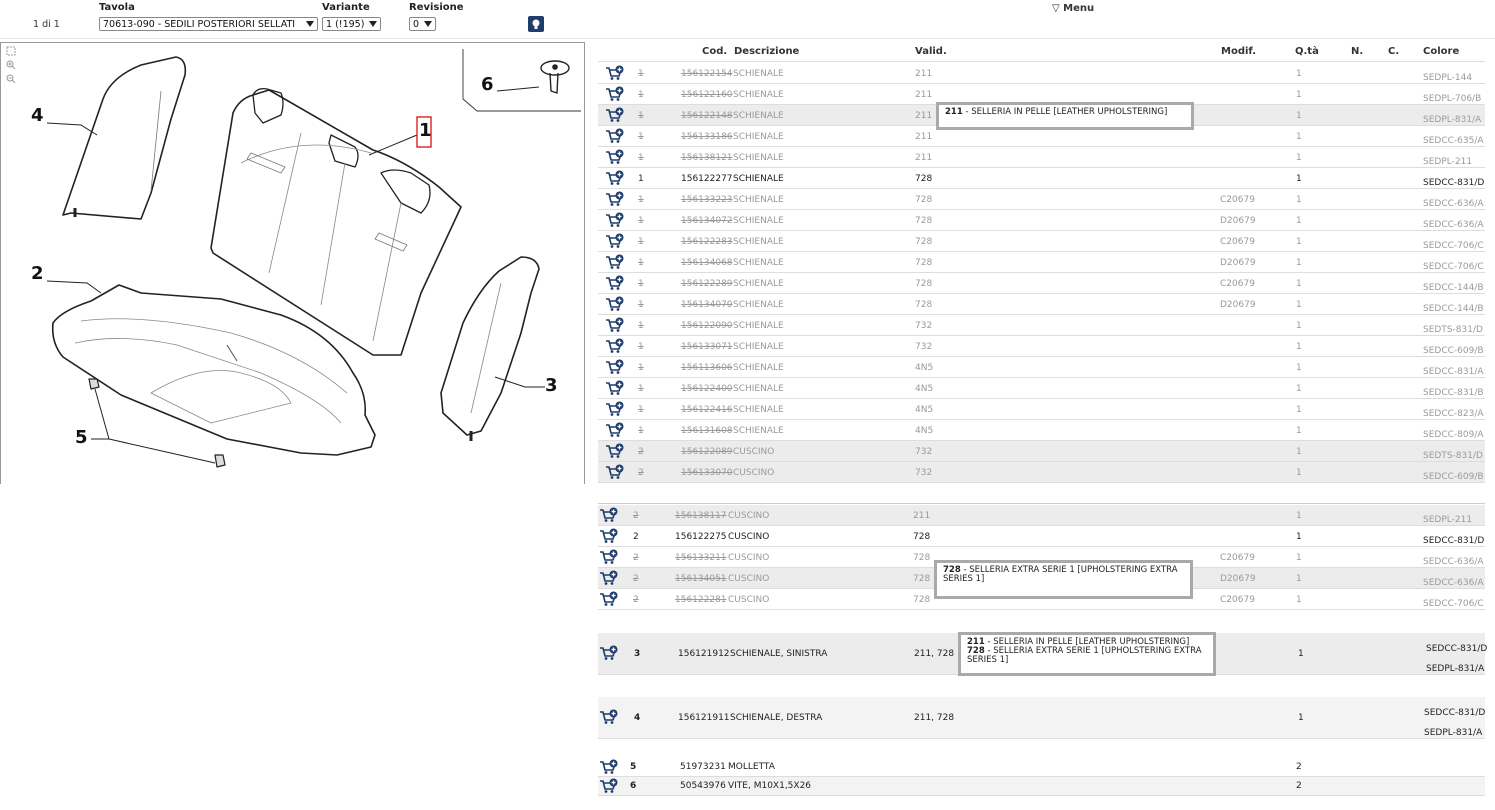  I want to click on col-header-modif: Modif., so click(1238, 51).